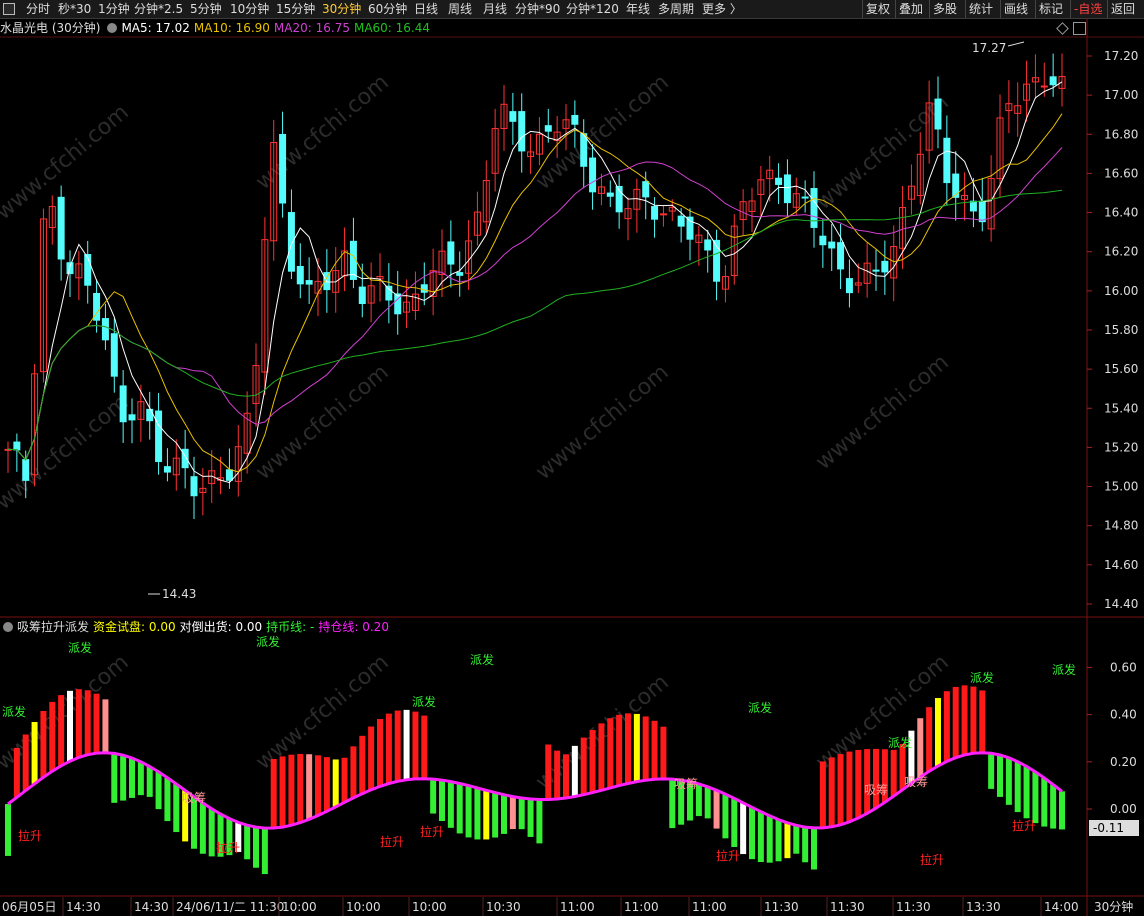 Image resolution: width=1144 pixels, height=916 pixels. Describe the element at coordinates (641, 907) in the screenshot. I see `time-axis-label: 11:00` at that location.